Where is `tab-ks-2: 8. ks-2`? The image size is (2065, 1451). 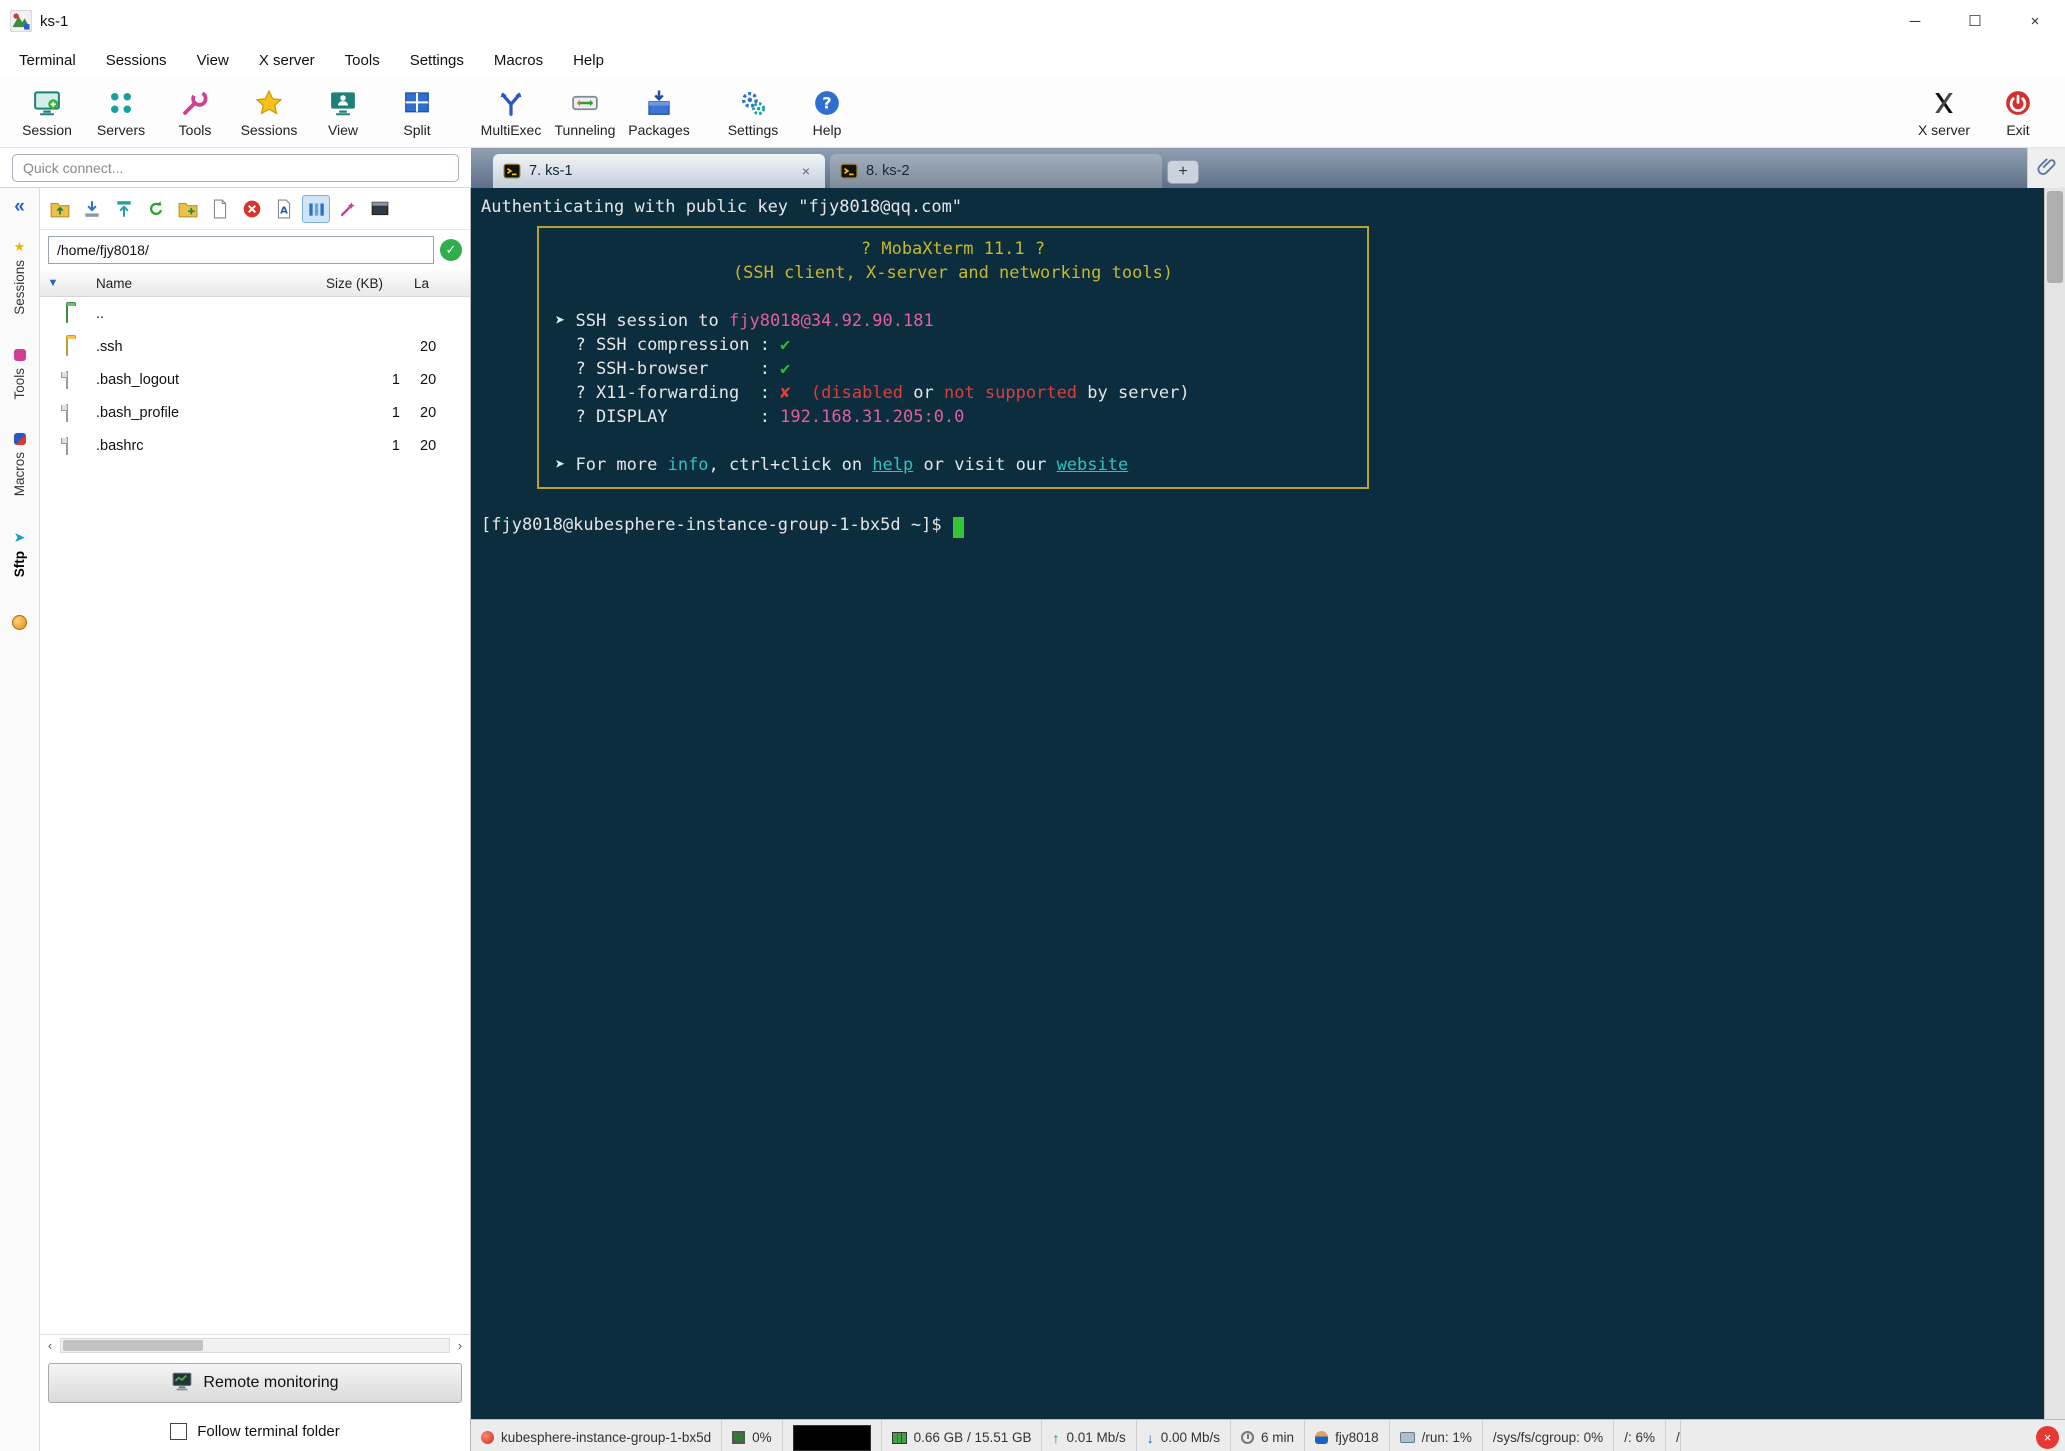 tab-ks-2: 8. ks-2 is located at coordinates (996, 171).